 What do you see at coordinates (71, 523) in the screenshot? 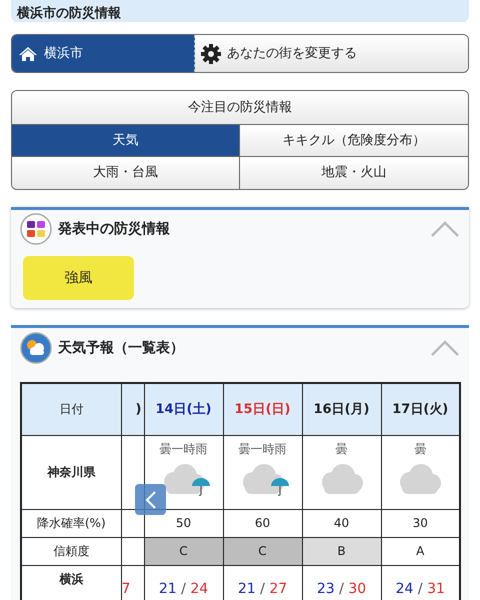
I see `row-header: 降水確率(%)` at bounding box center [71, 523].